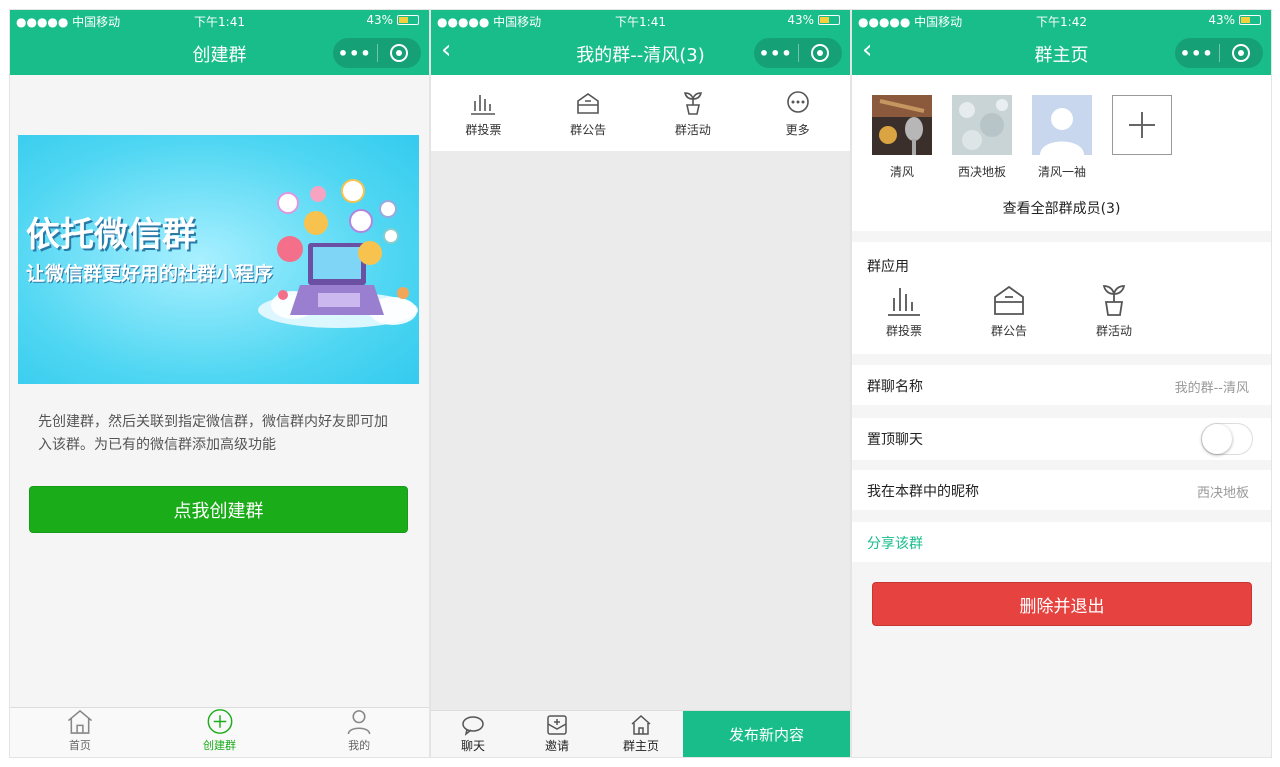 This screenshot has height=767, width=1280. Describe the element at coordinates (79, 745) in the screenshot. I see `tab-label: 首页` at that location.